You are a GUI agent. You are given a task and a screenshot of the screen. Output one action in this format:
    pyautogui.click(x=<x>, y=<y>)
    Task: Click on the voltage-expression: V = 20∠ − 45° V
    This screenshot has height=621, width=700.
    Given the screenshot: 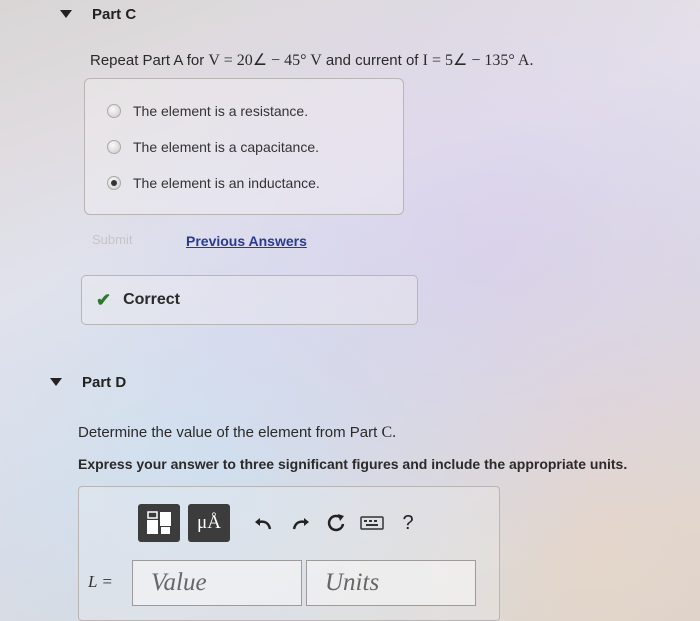 What is the action you would take?
    pyautogui.click(x=265, y=60)
    